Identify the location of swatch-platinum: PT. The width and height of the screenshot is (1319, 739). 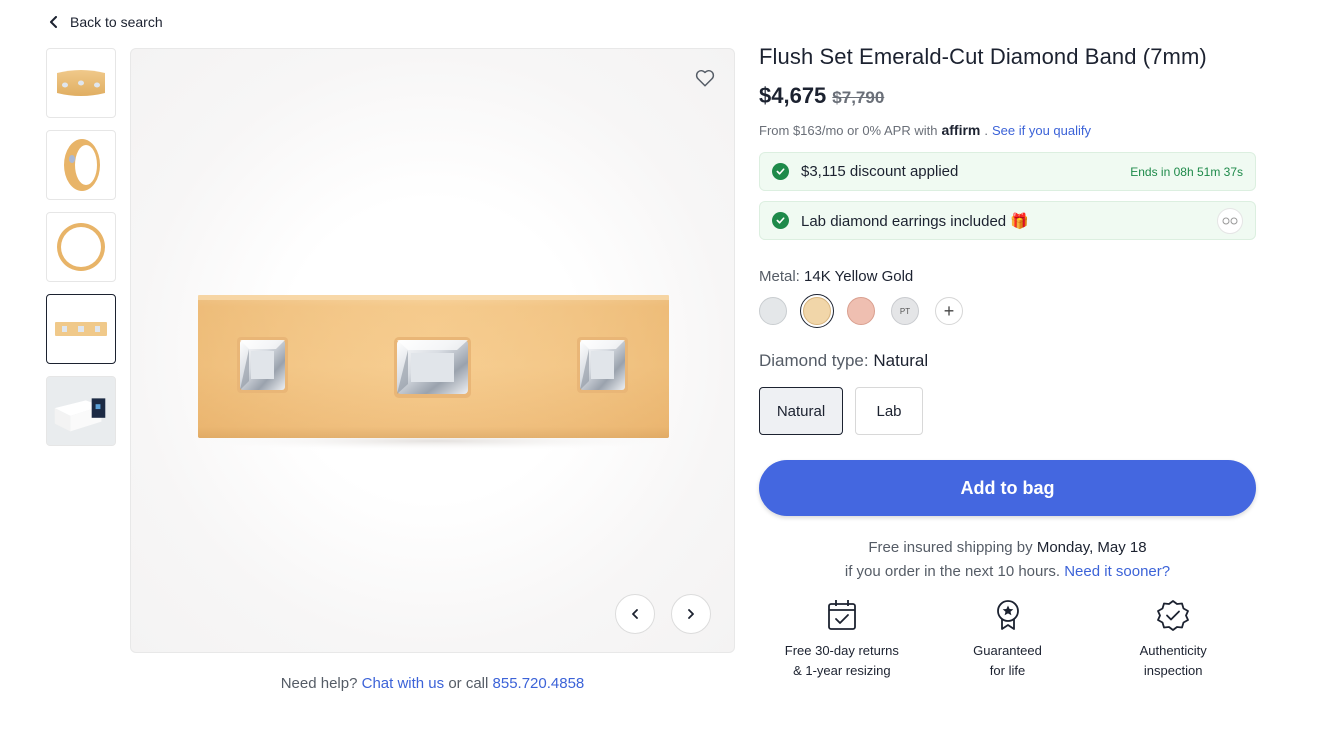
(905, 311).